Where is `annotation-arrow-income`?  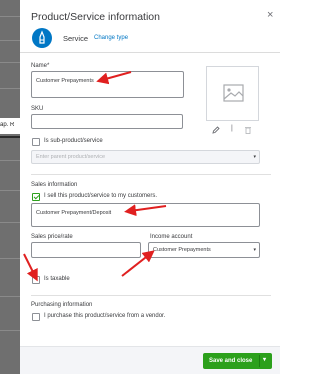 annotation-arrow-income is located at coordinates (138, 263).